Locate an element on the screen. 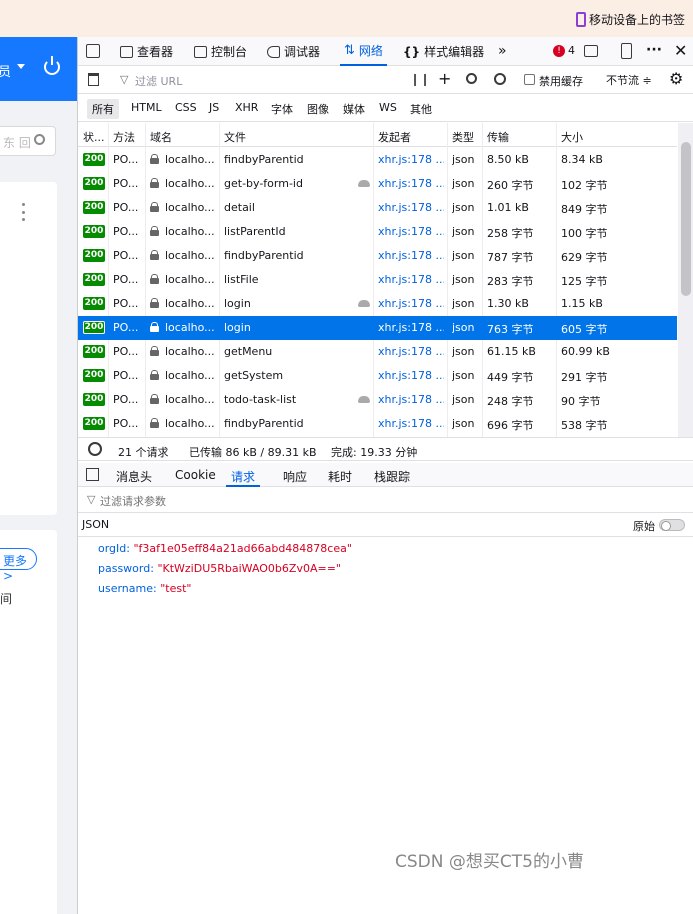 This screenshot has height=914, width=693. type-filter-js: JS is located at coordinates (214, 107).